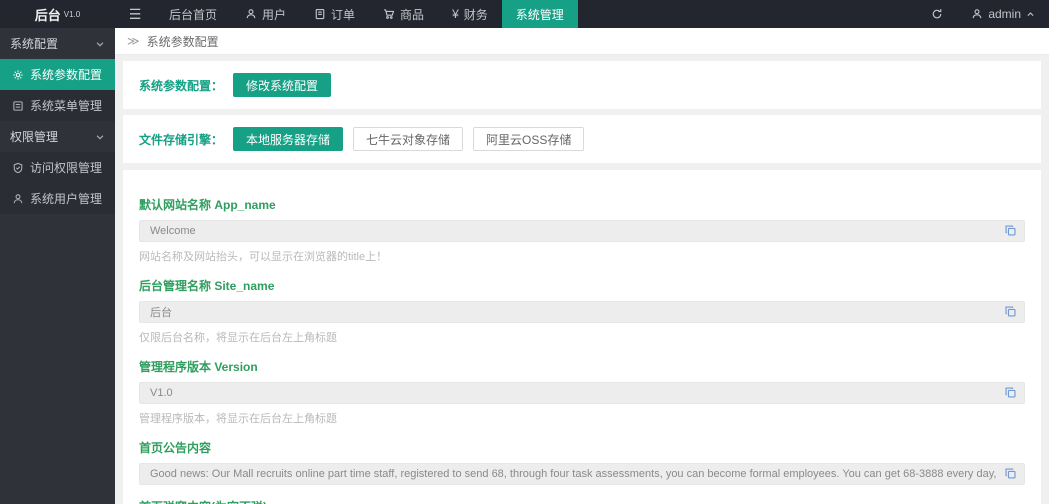 This screenshot has width=1049, height=504. I want to click on config-bar-card: 系统参数配置： 修改系统配置, so click(582, 85).